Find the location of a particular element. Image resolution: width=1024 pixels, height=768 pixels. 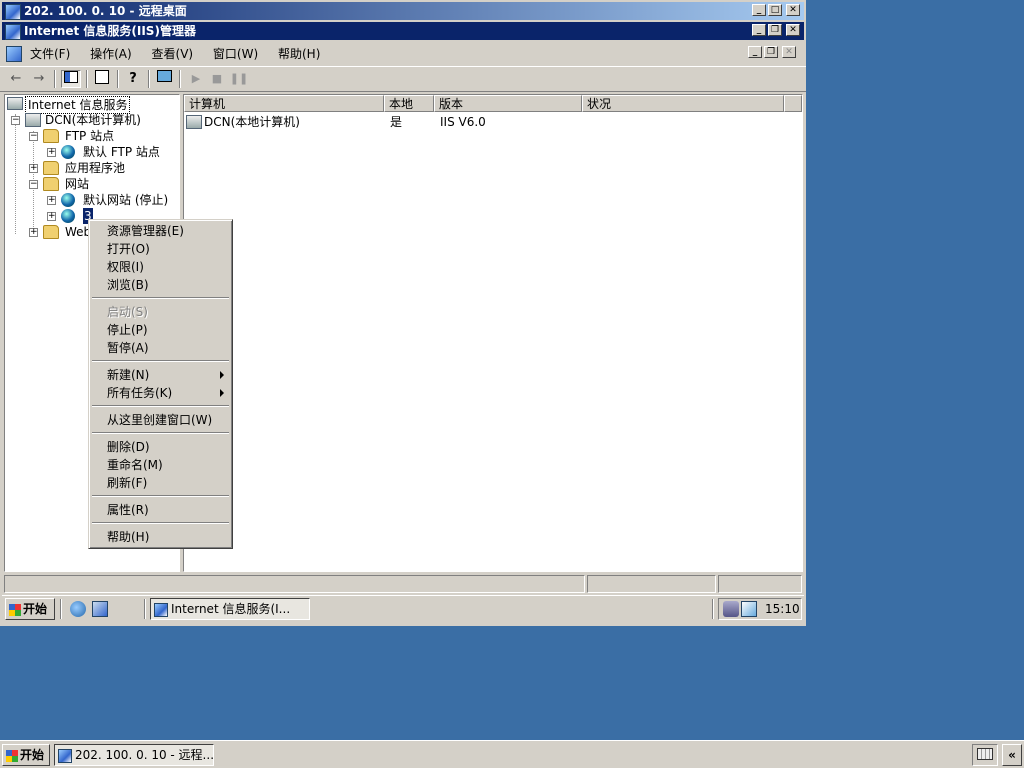

rdp-title-bar: 202. 100. 0. 10 - 远程桌面 _ □ ✕ is located at coordinates (403, 11).